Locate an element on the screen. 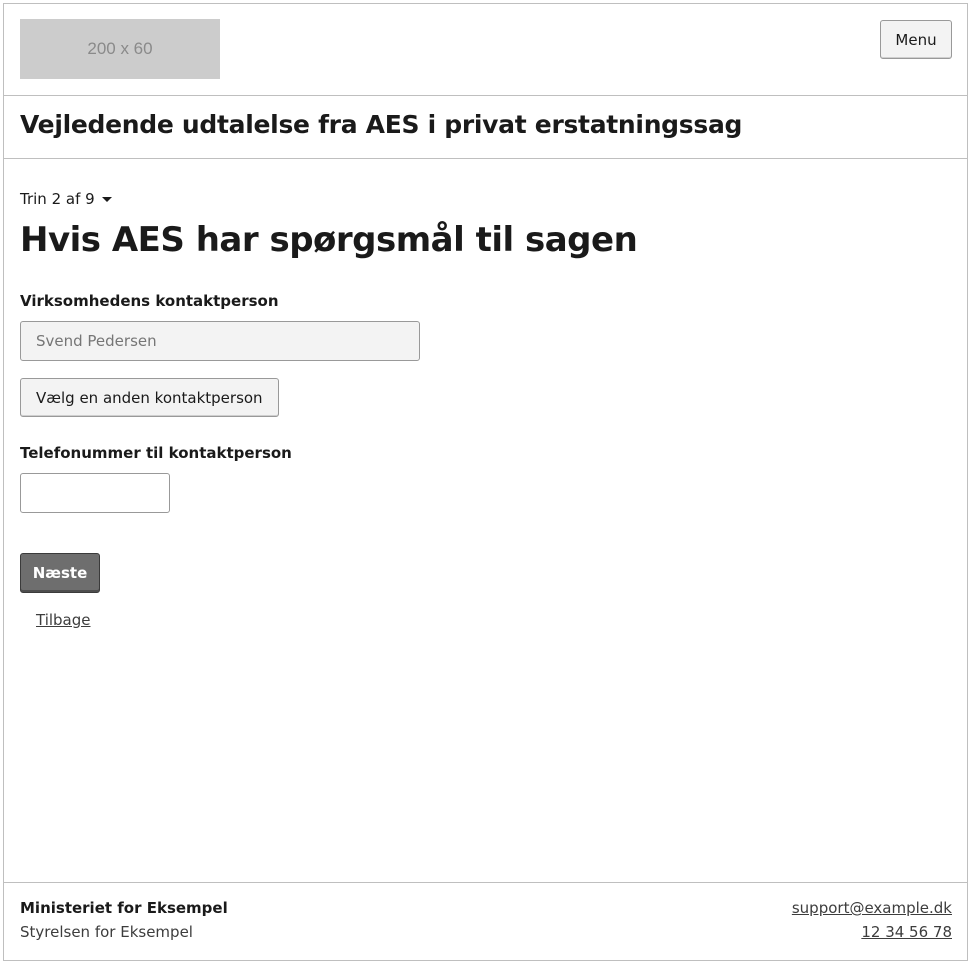 This screenshot has height=966, width=972. step-indicator: Trin 2 af 9 is located at coordinates (66, 199).